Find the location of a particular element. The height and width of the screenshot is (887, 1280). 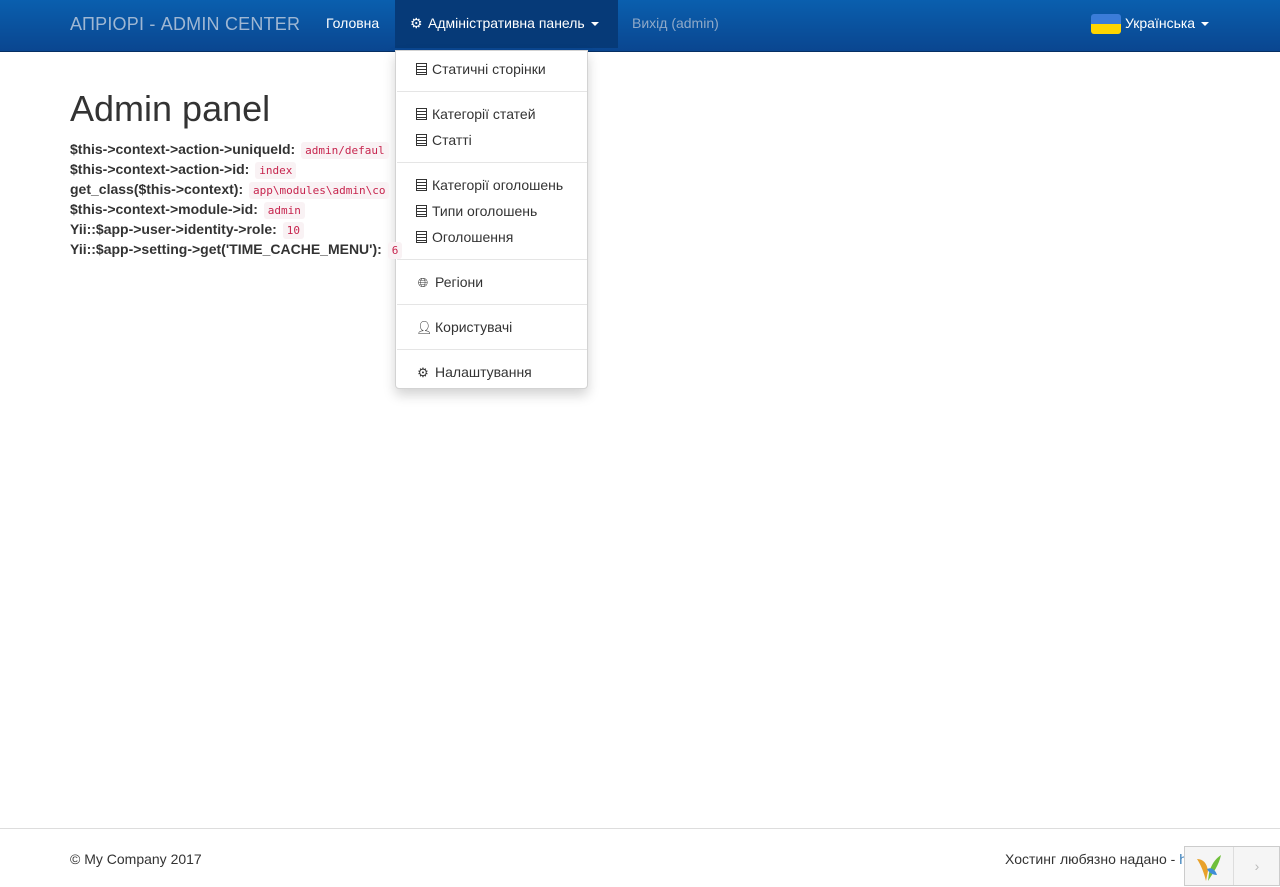

ukraine-flag-icon is located at coordinates (1106, 24).